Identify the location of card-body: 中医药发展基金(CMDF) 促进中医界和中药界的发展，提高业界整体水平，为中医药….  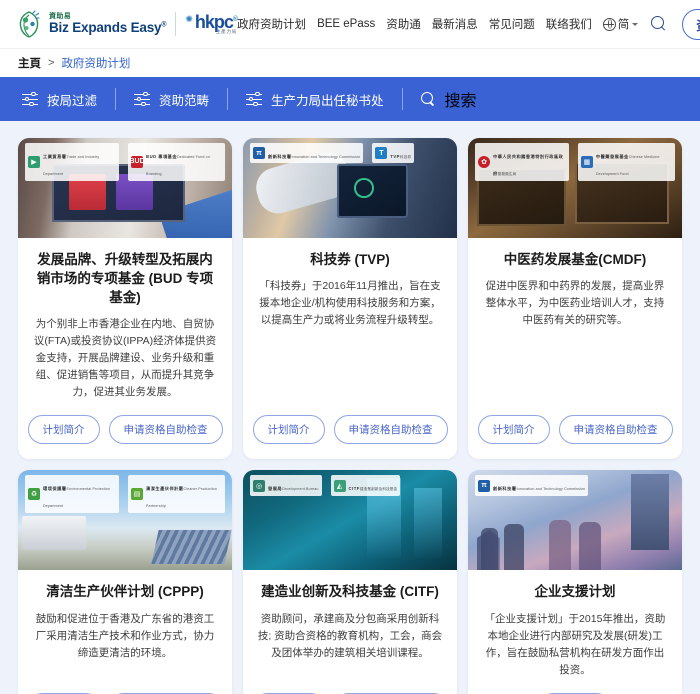
(575, 319).